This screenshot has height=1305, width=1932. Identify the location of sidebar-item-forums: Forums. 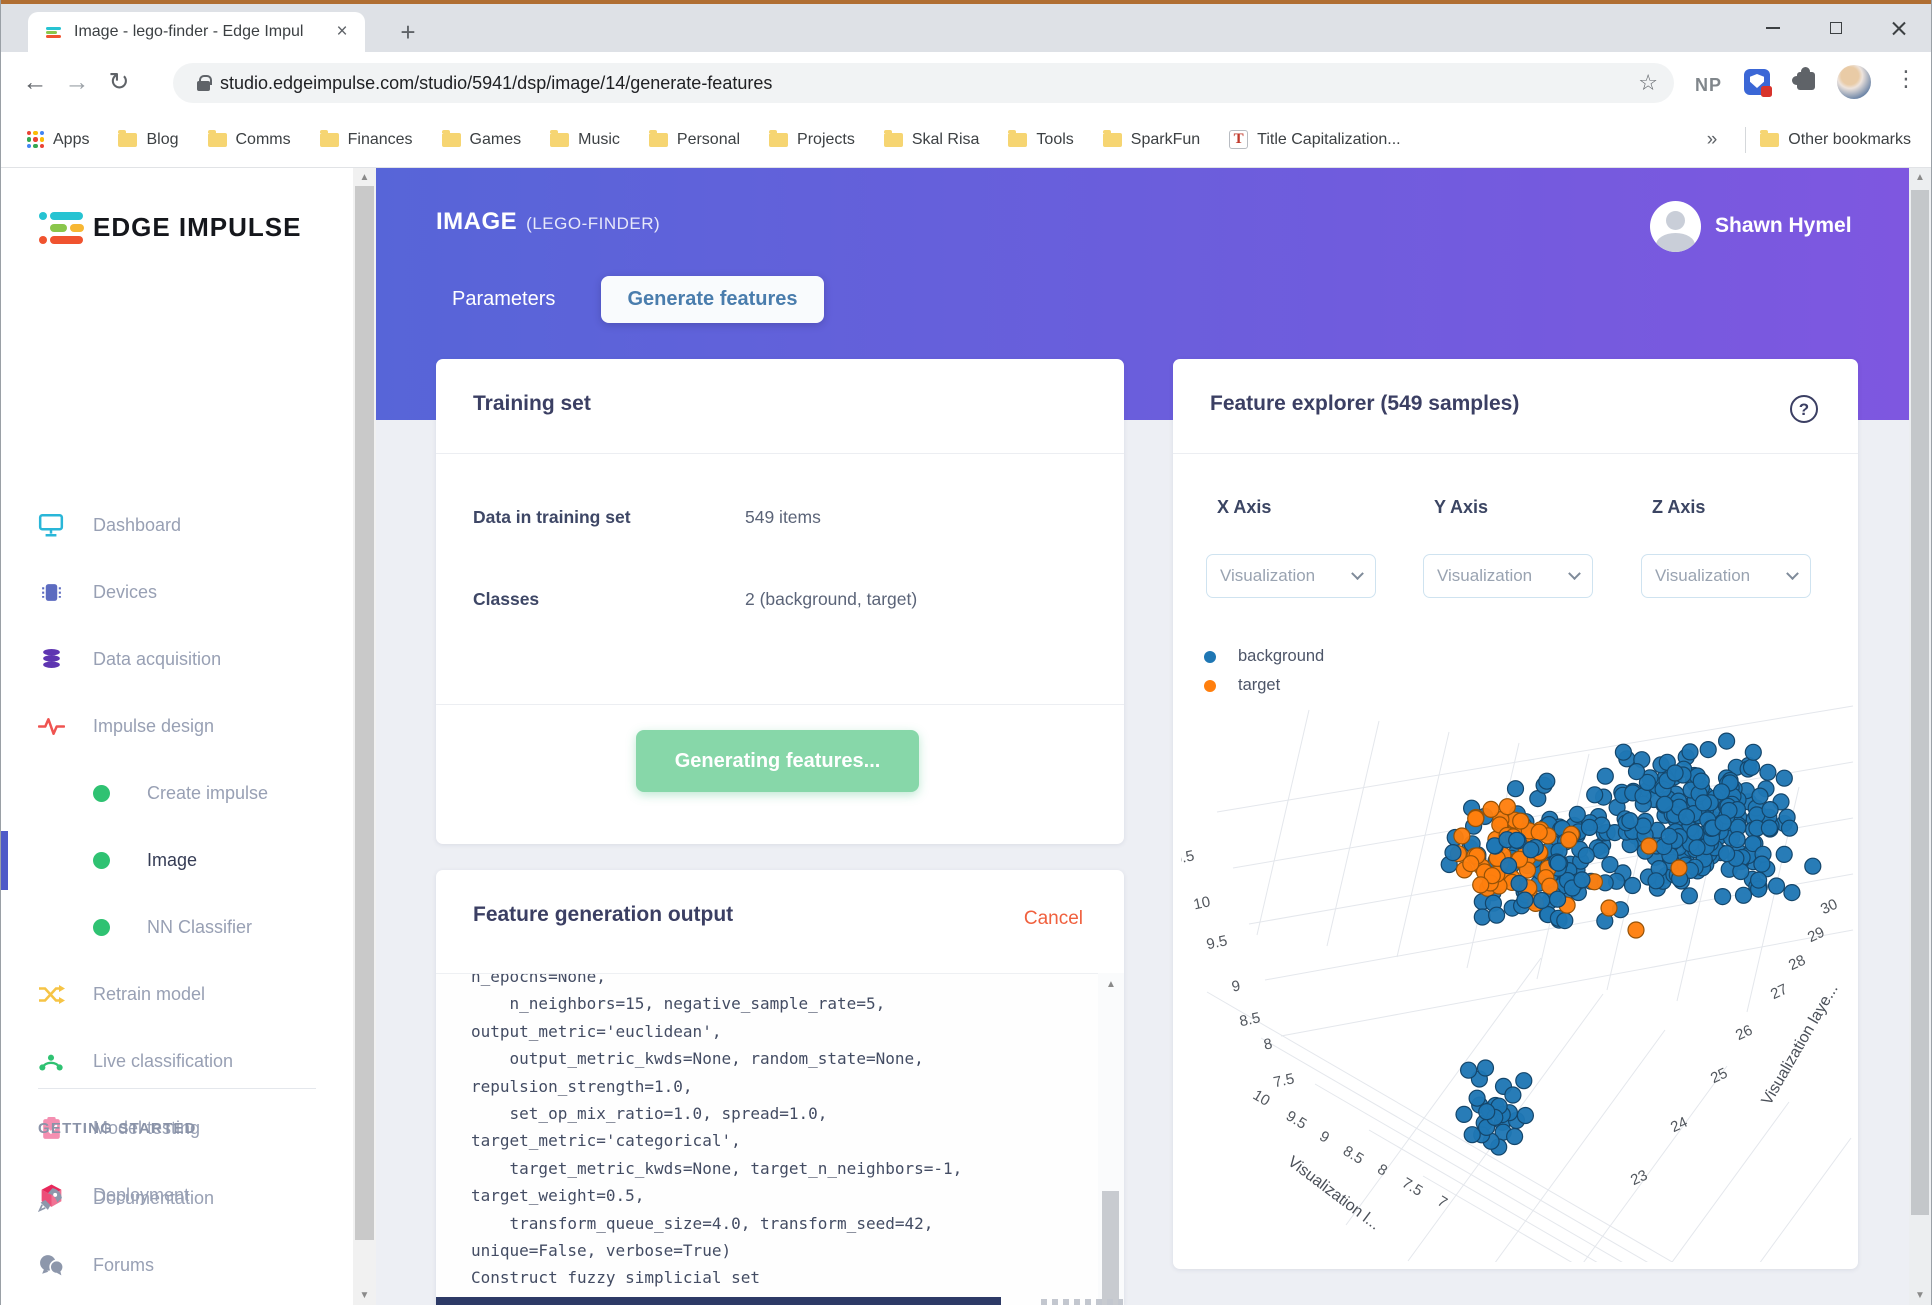
(177, 1265).